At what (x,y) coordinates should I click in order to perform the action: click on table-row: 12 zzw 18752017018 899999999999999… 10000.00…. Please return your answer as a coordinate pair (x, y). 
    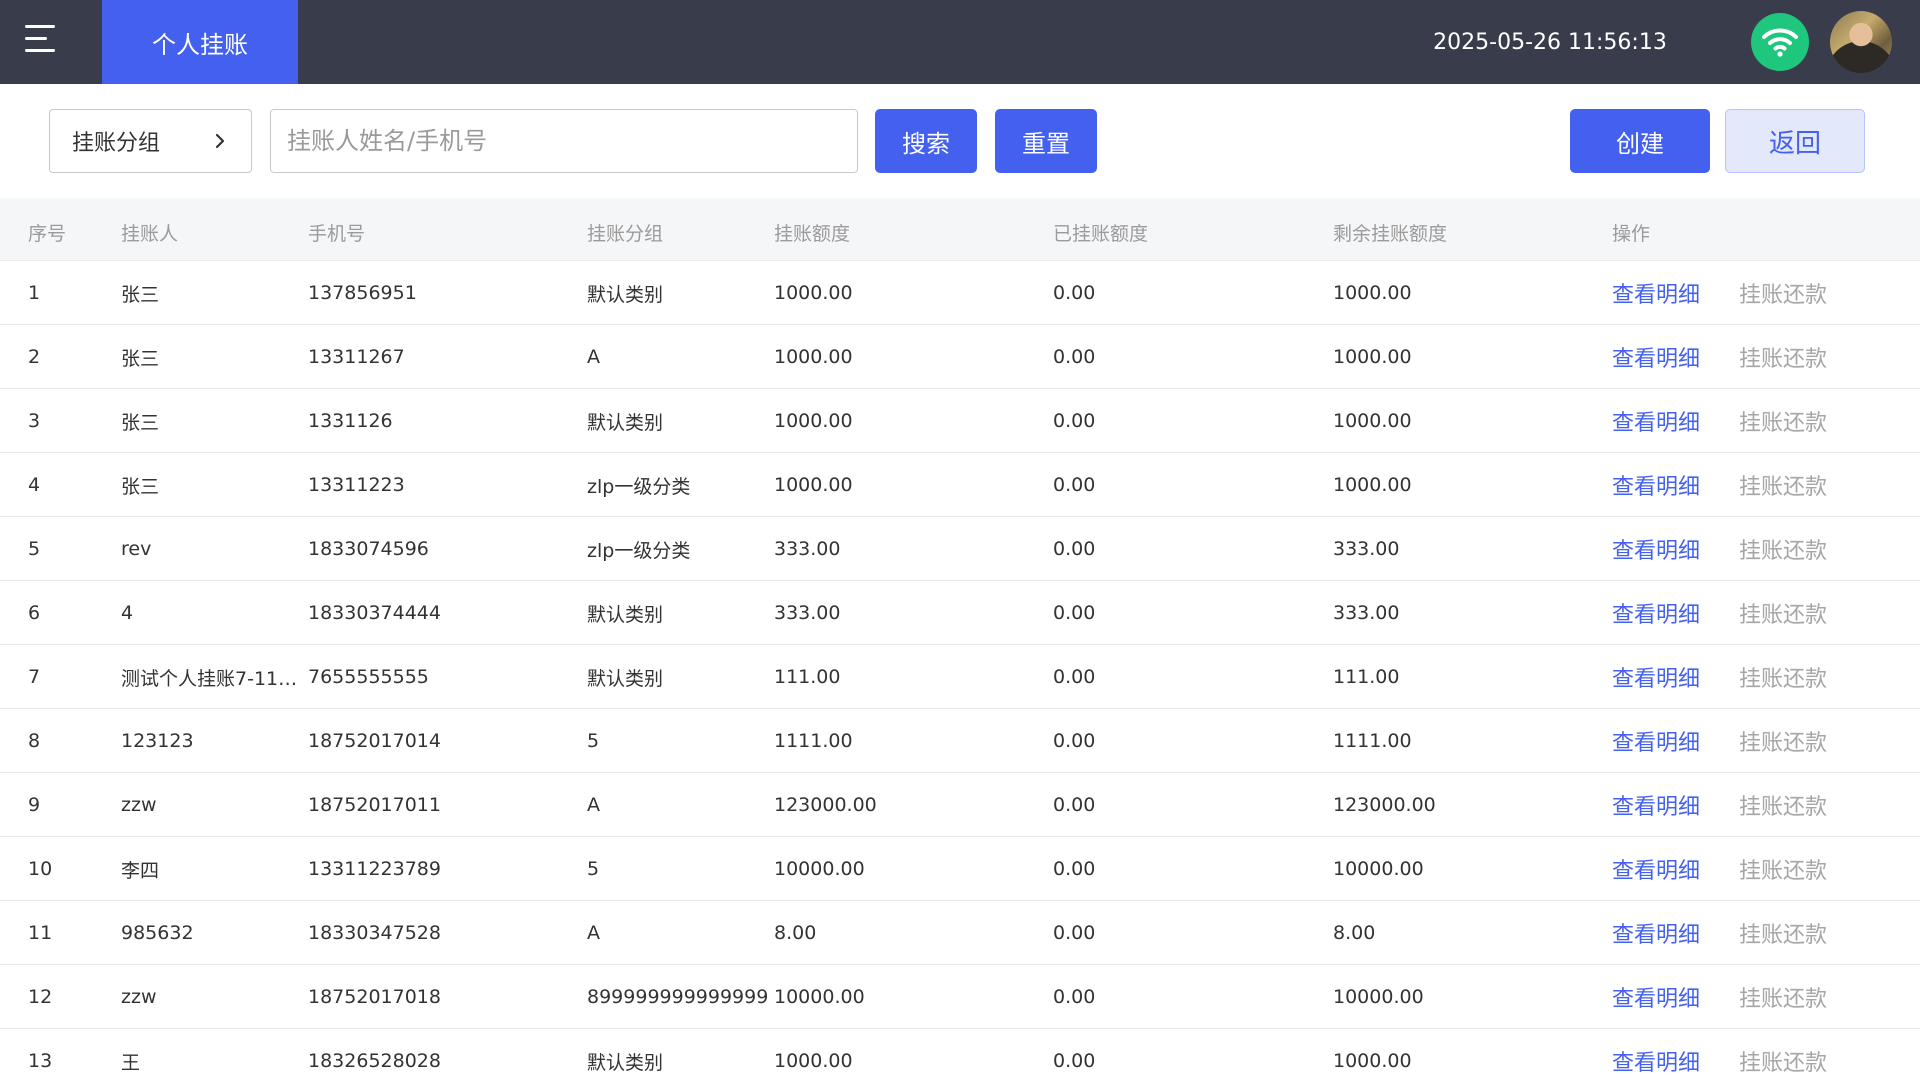
    Looking at the image, I should click on (960, 997).